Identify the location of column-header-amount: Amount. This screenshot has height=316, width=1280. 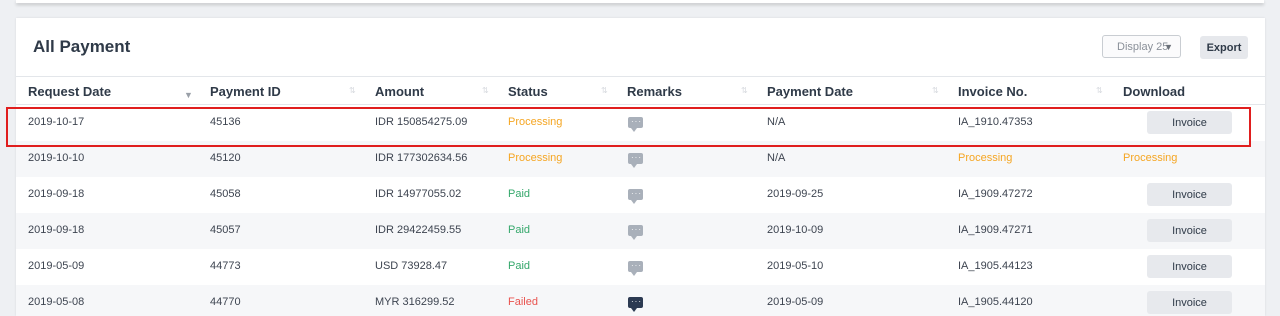
(399, 91).